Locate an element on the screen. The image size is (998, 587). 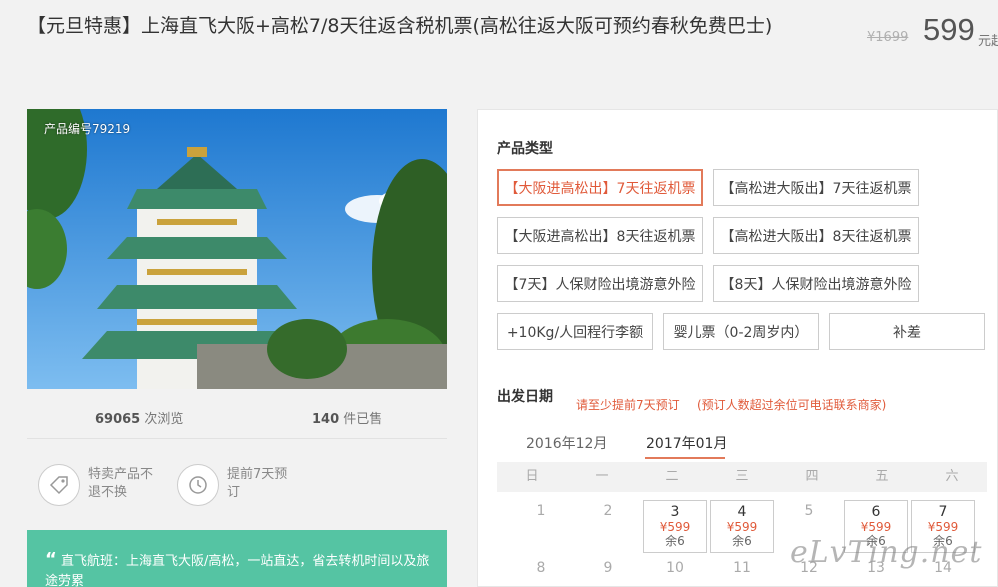
weekday: 四 is located at coordinates (812, 476).